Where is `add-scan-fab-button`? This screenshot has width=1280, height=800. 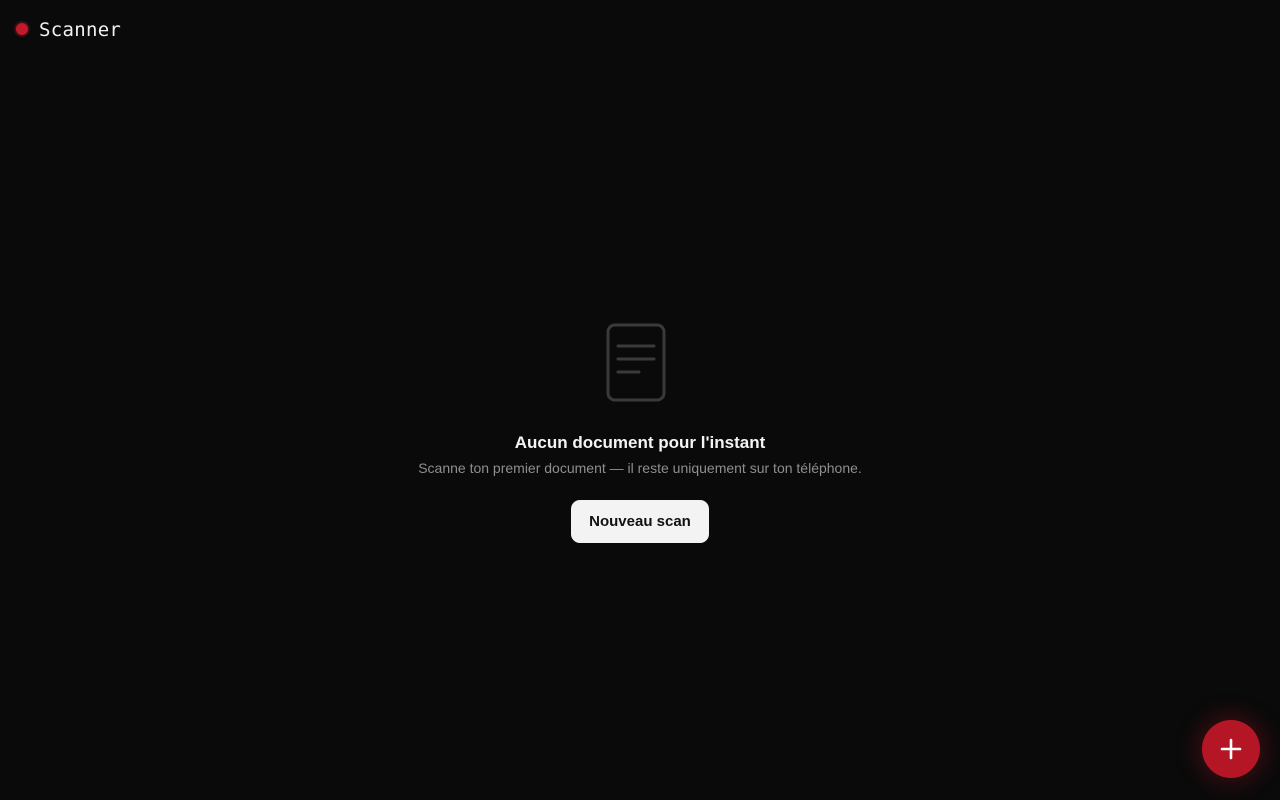
add-scan-fab-button is located at coordinates (1231, 749).